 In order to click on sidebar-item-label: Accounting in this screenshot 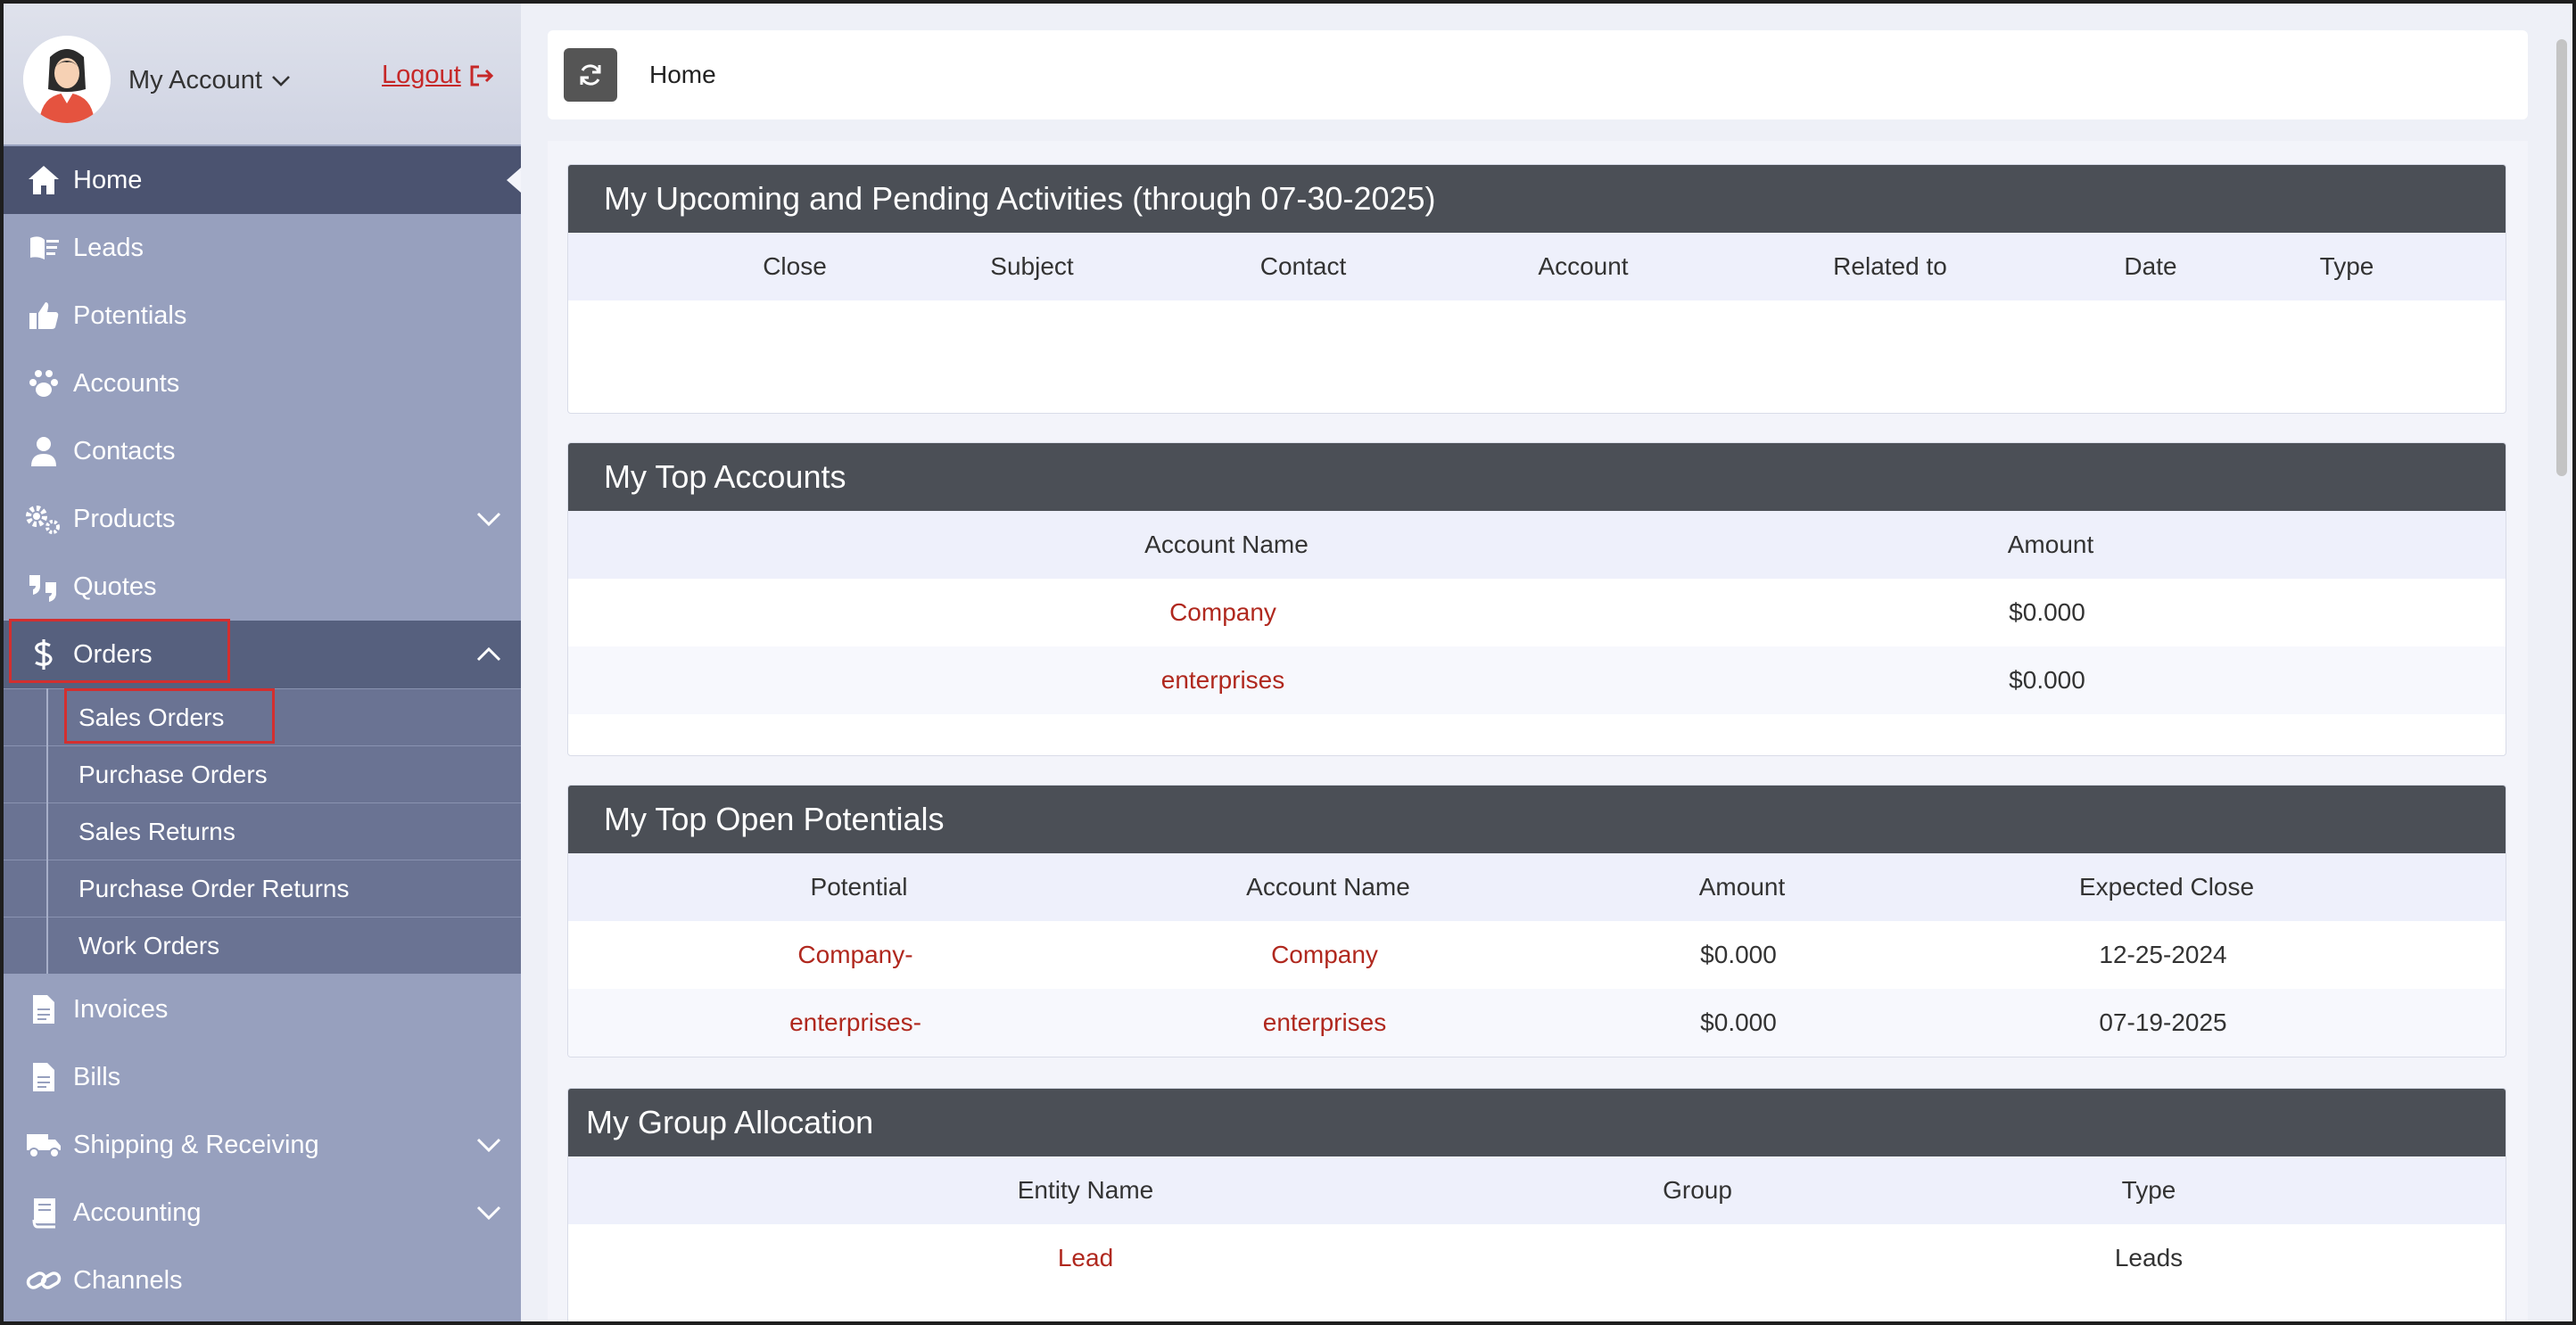, I will do `click(137, 1212)`.